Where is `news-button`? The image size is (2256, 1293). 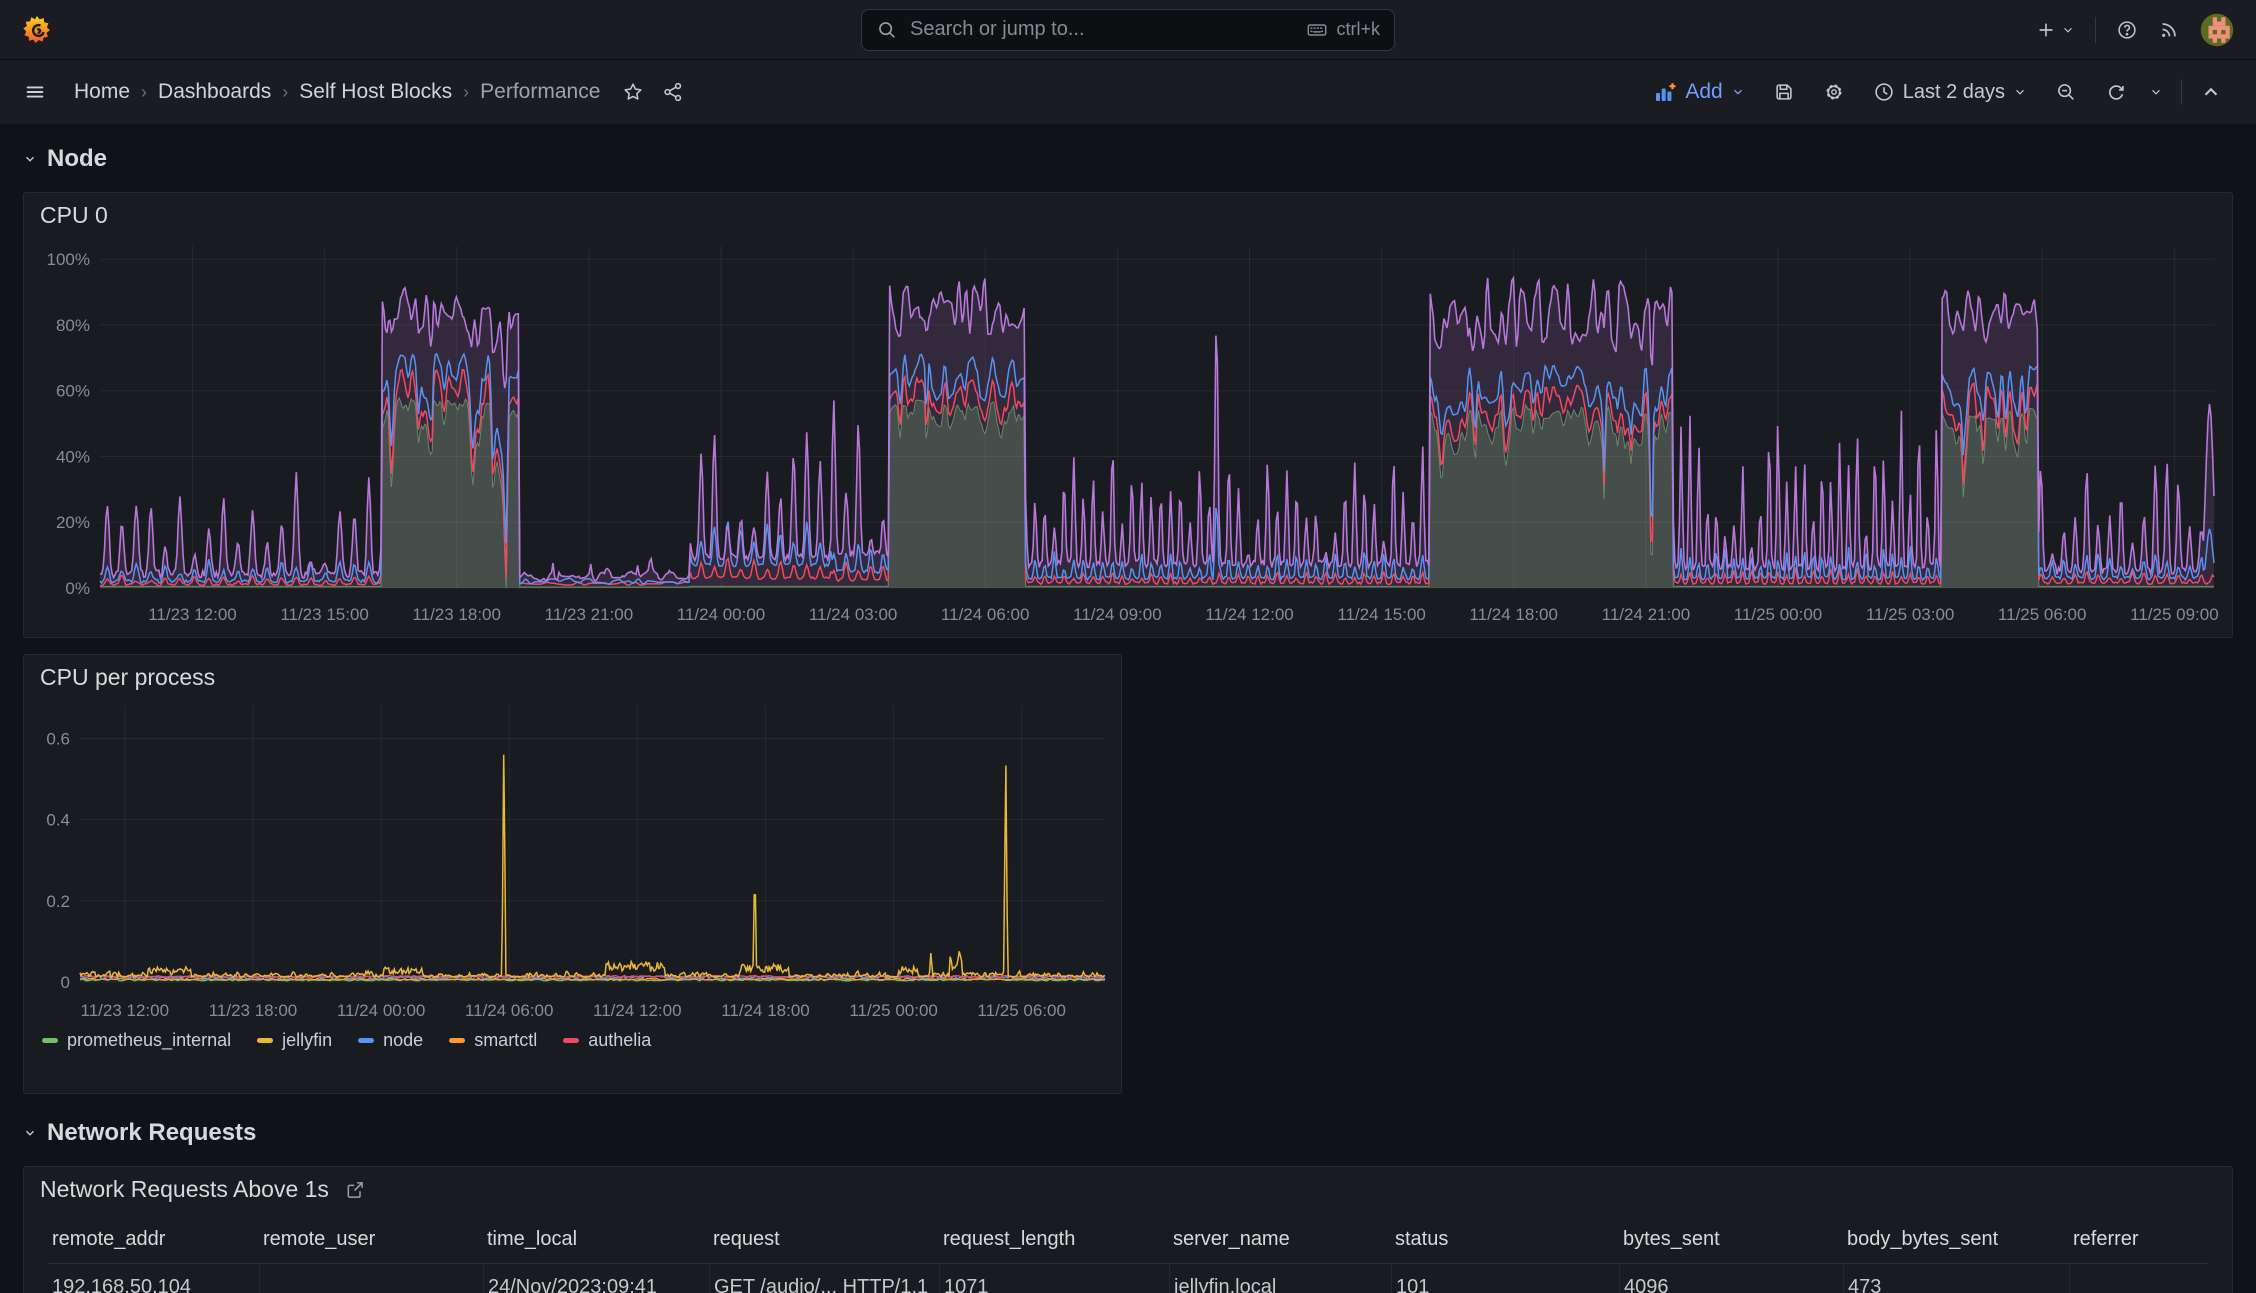 news-button is located at coordinates (2169, 30).